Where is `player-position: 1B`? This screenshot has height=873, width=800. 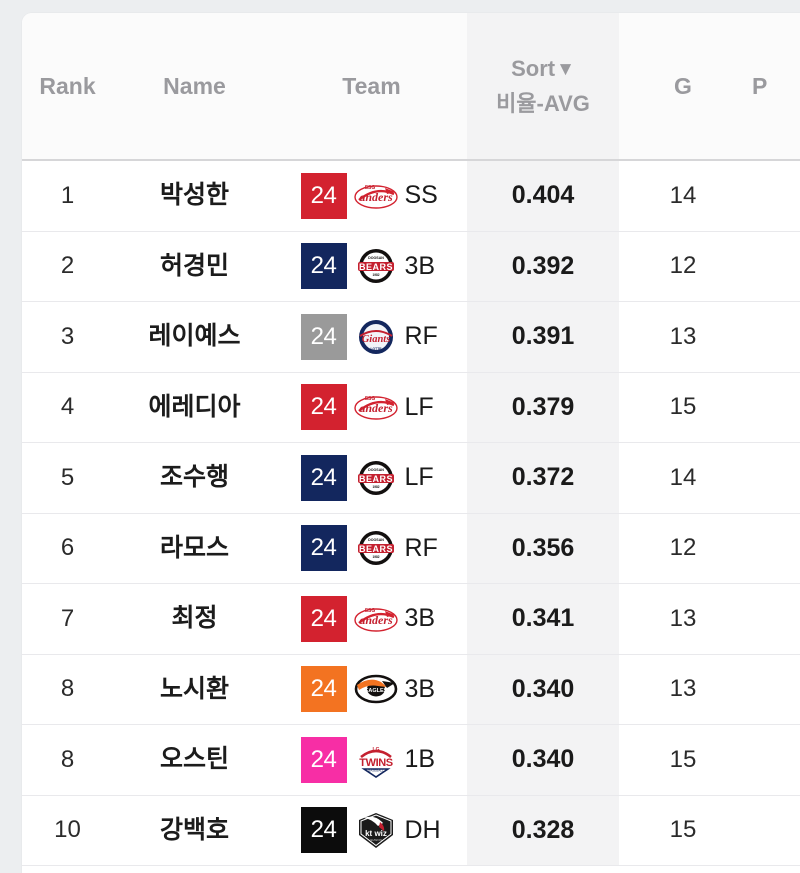 player-position: 1B is located at coordinates (420, 759).